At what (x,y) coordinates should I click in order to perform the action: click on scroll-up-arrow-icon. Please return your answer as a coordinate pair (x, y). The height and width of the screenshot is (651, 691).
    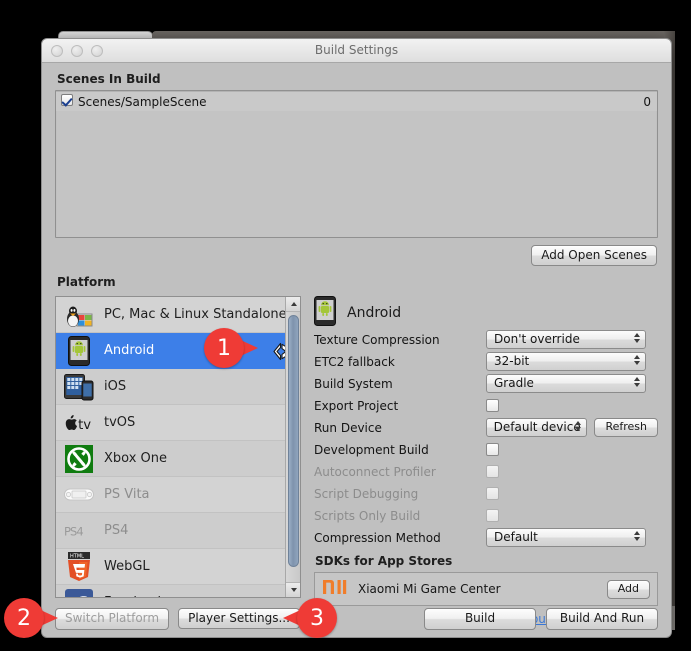
    Looking at the image, I should click on (293, 304).